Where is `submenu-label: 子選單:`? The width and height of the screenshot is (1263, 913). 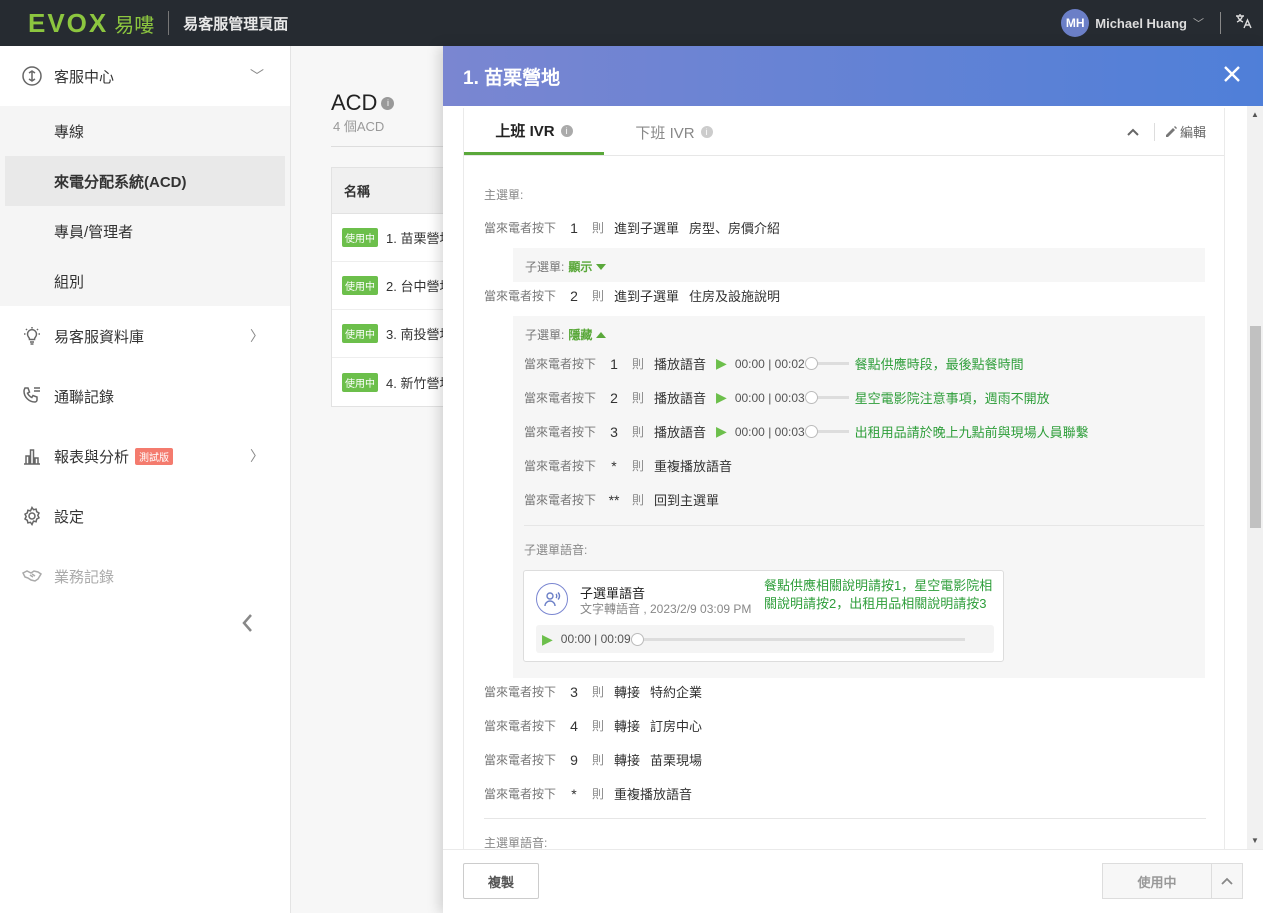
submenu-label: 子選單: is located at coordinates (545, 335).